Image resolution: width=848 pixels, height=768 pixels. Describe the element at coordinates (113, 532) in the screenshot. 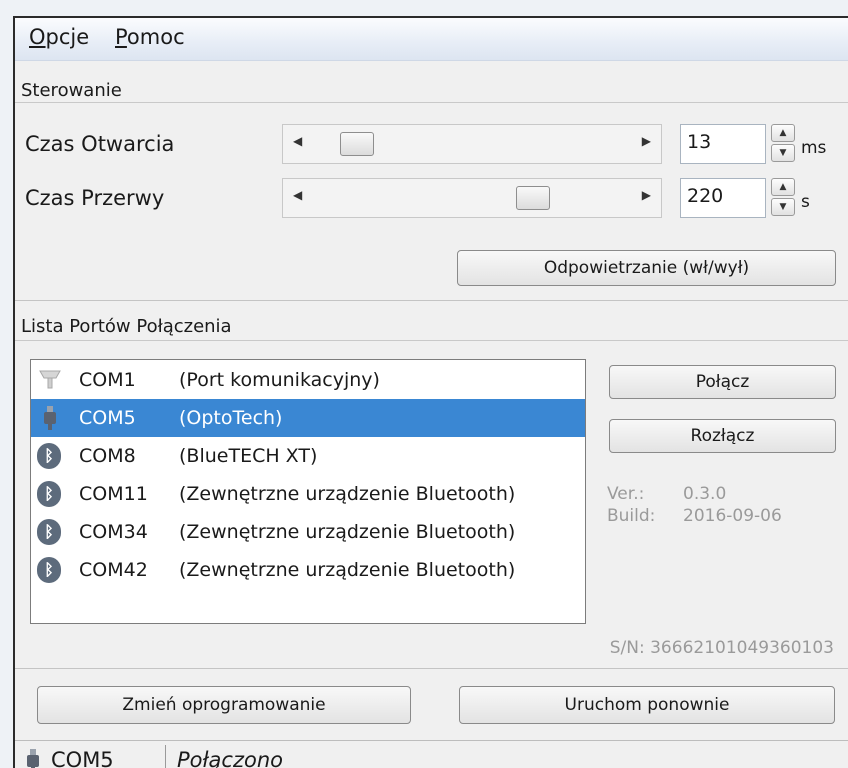

I see `port-name: COM34` at that location.